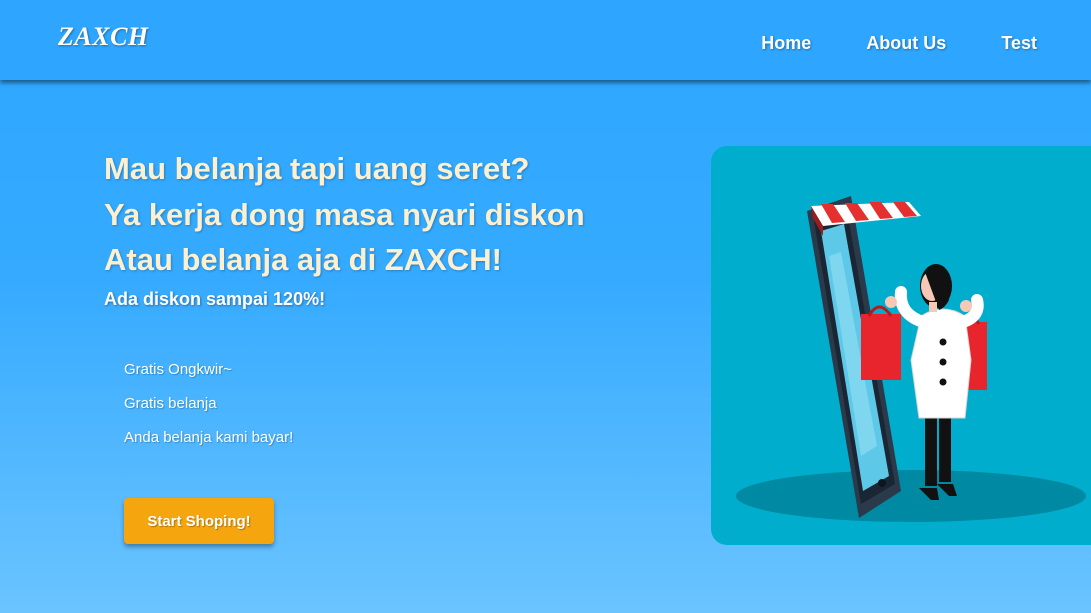  I want to click on nav-link-about-us: About Us, so click(906, 43).